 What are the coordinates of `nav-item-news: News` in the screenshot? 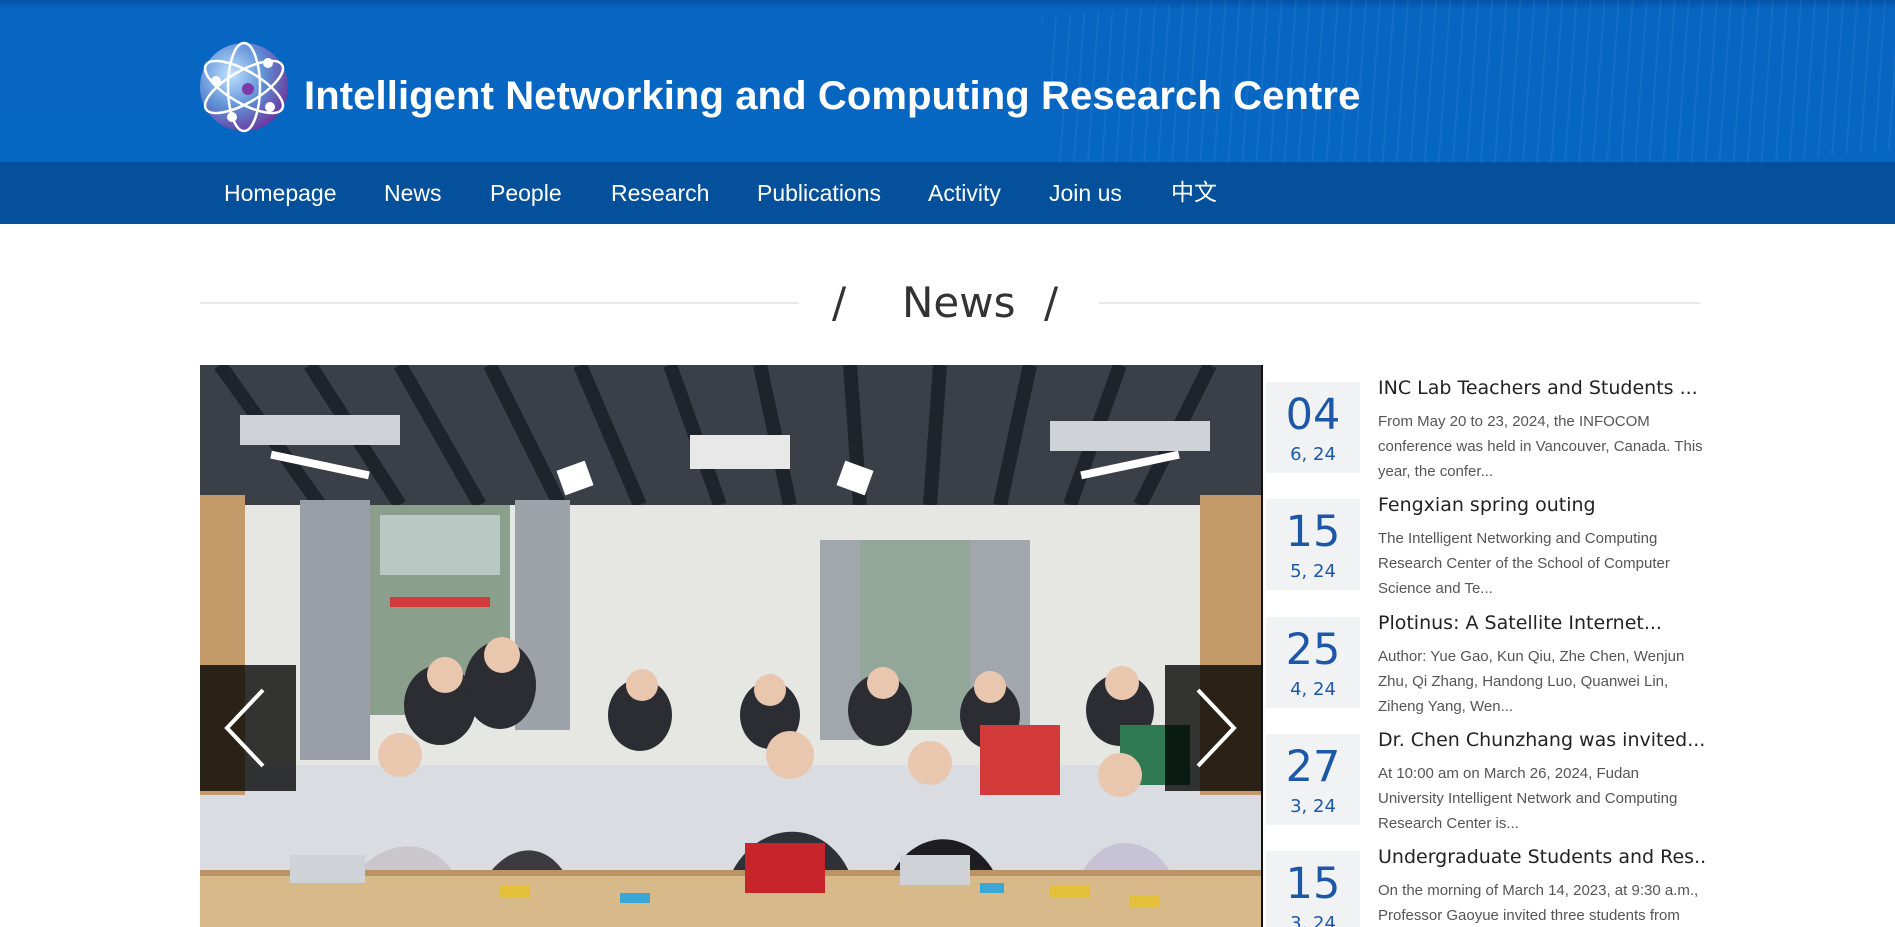 It's located at (413, 193).